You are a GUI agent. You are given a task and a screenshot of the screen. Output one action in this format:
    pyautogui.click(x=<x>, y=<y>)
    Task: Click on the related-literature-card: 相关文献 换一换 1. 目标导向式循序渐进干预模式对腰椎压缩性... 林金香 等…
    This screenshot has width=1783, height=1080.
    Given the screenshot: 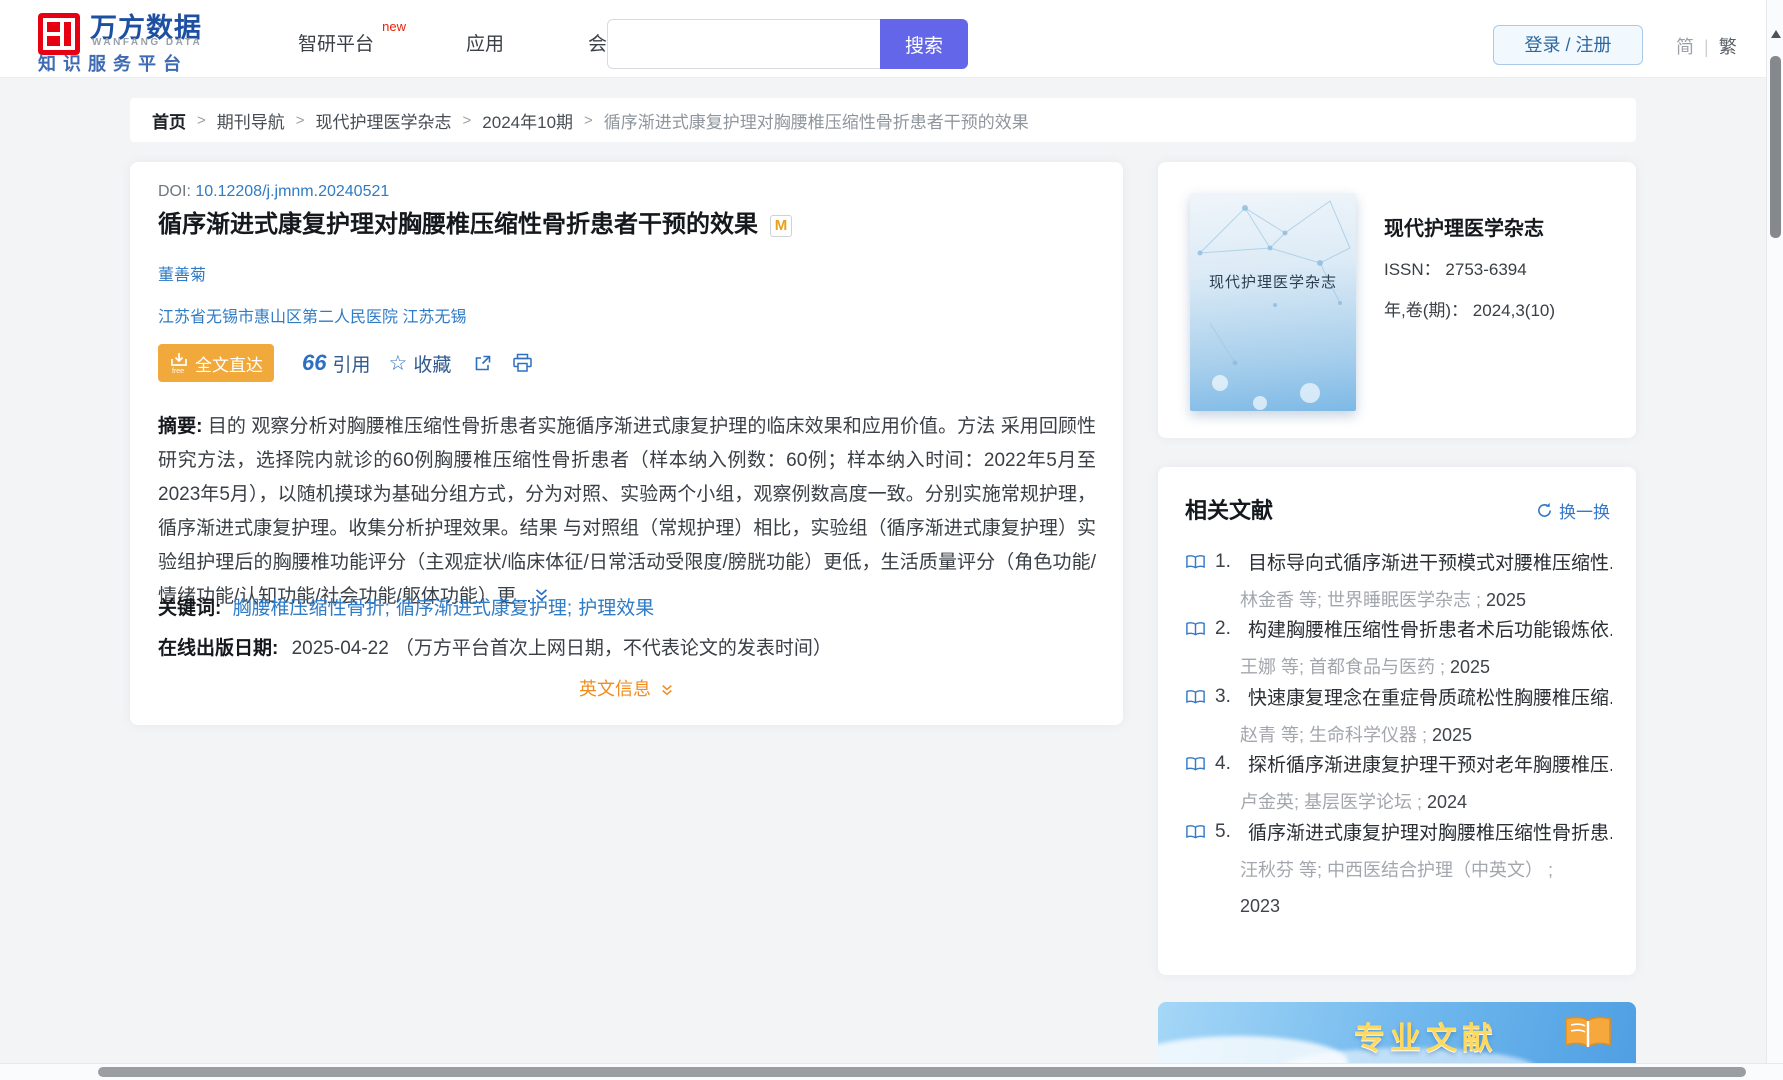 What is the action you would take?
    pyautogui.click(x=1397, y=721)
    